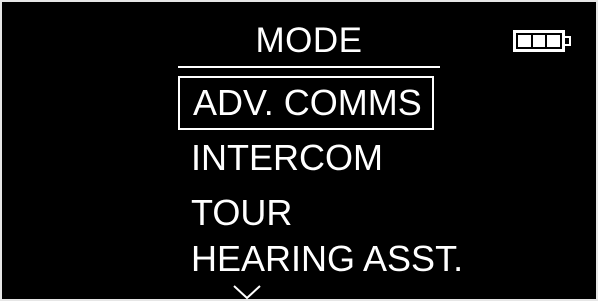  I want to click on title-underline, so click(309, 67).